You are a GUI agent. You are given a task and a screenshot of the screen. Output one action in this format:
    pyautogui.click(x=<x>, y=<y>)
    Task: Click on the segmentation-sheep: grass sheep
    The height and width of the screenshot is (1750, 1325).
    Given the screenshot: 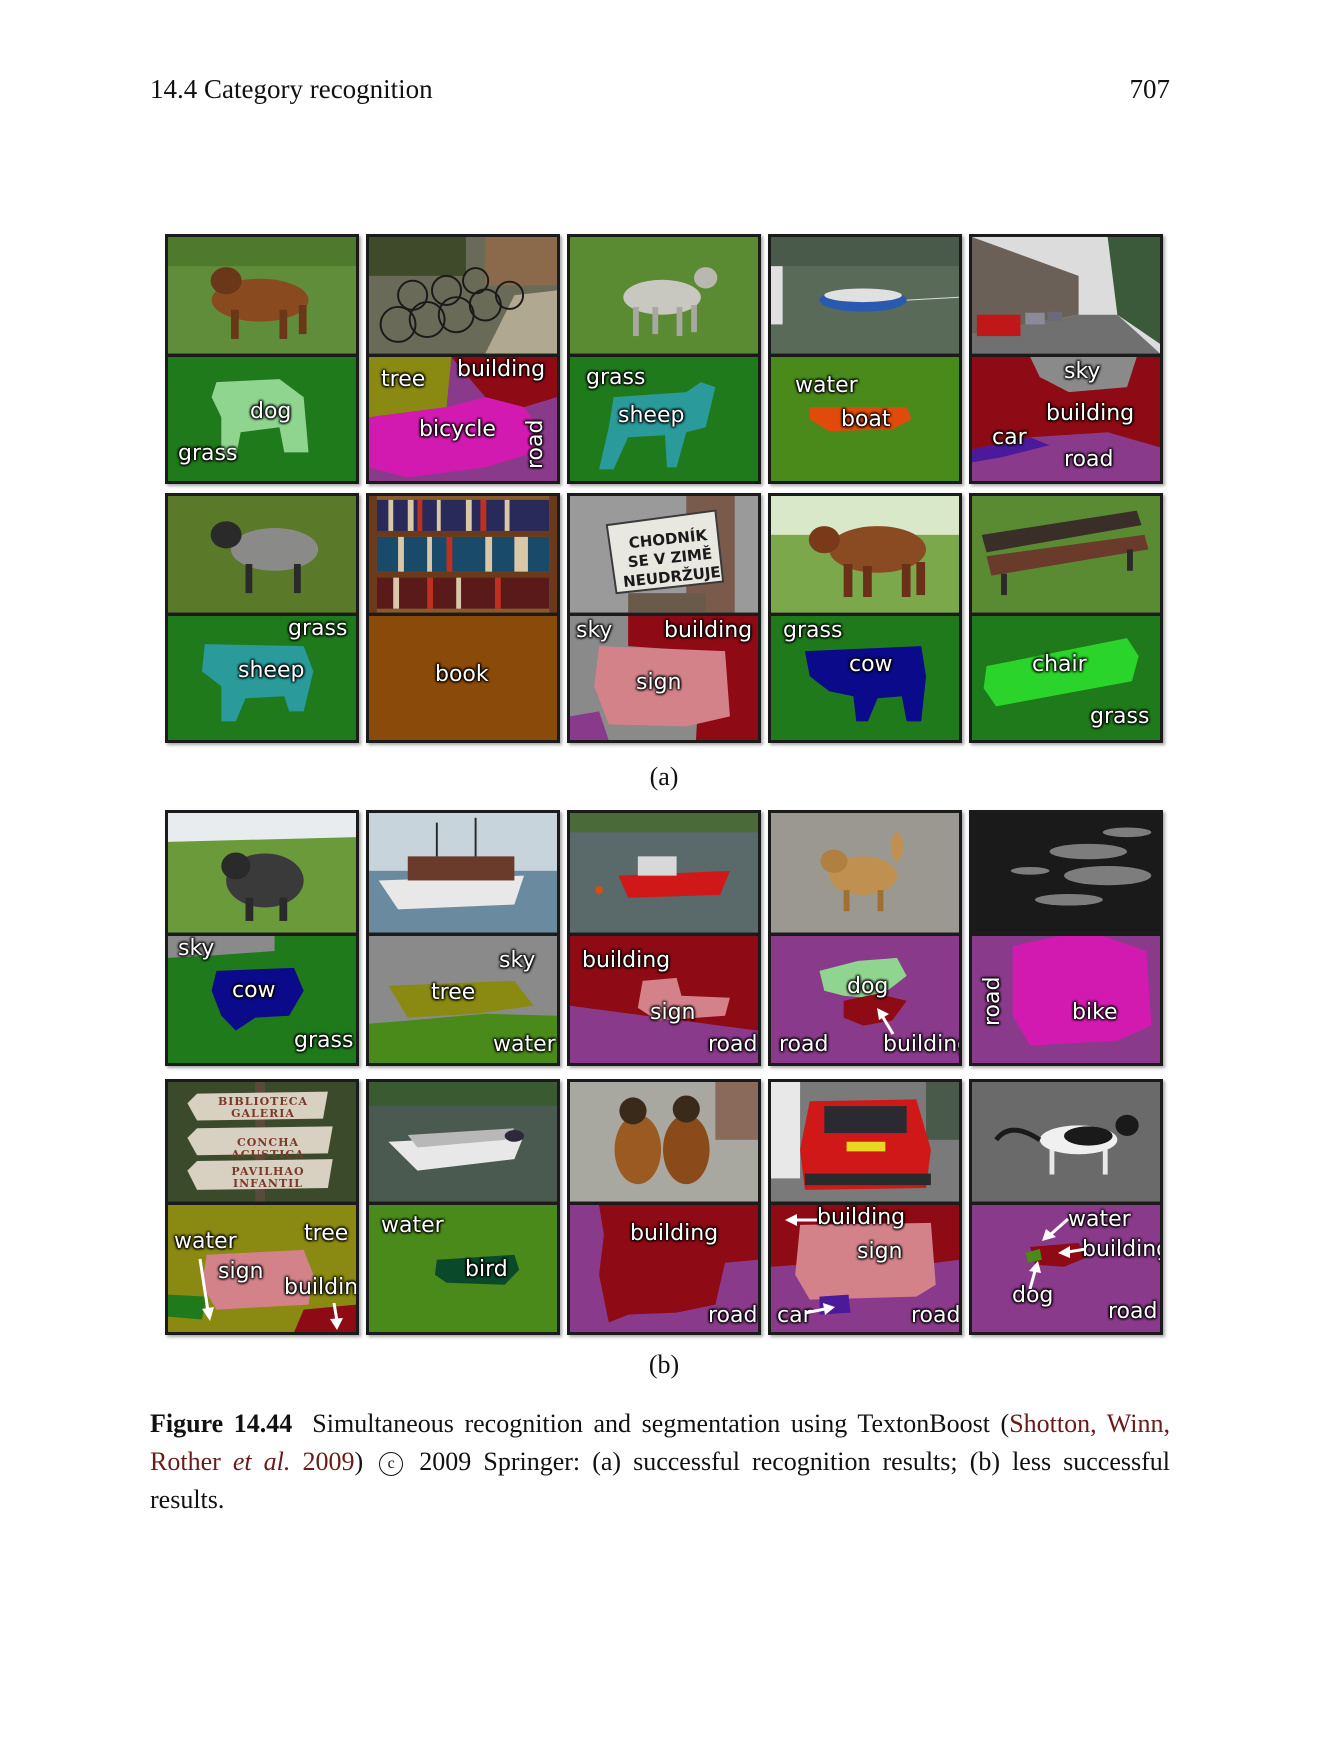 What is the action you would take?
    pyautogui.click(x=664, y=418)
    